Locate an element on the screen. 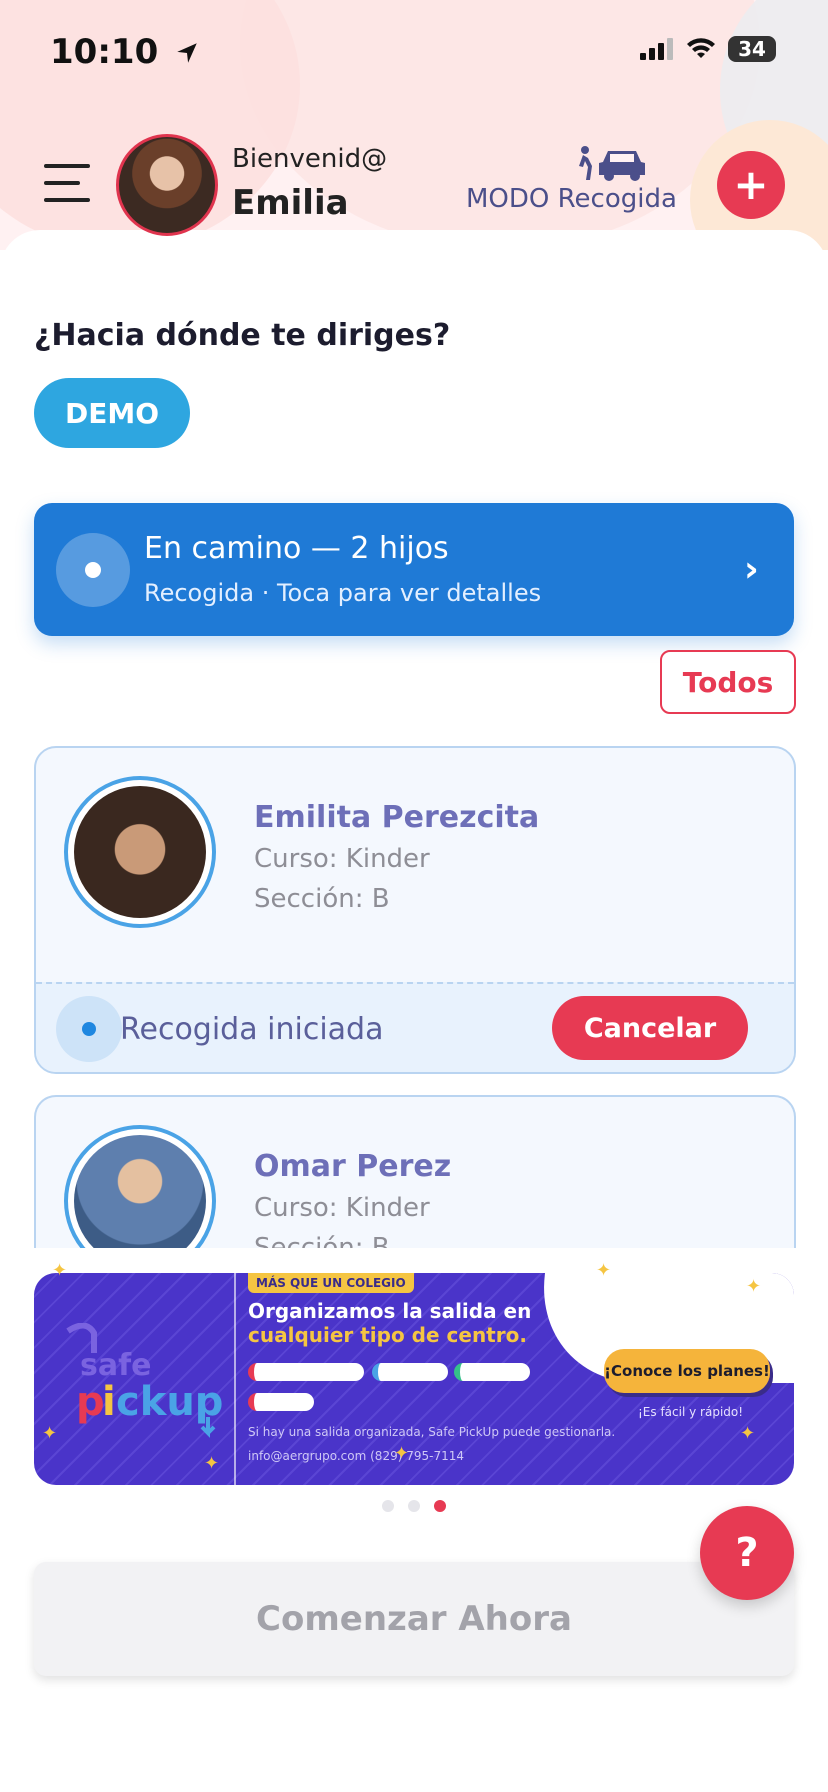 The height and width of the screenshot is (1792, 828). student-name: Emilita Perezcita is located at coordinates (397, 817).